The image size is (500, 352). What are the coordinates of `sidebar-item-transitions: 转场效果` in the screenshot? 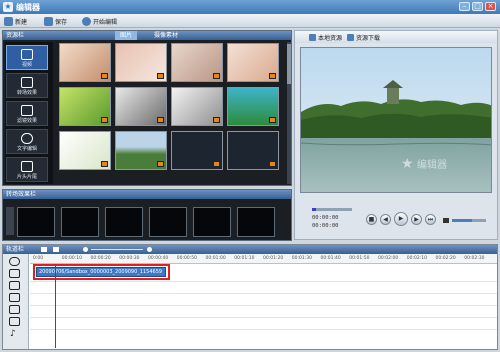 It's located at (27, 85).